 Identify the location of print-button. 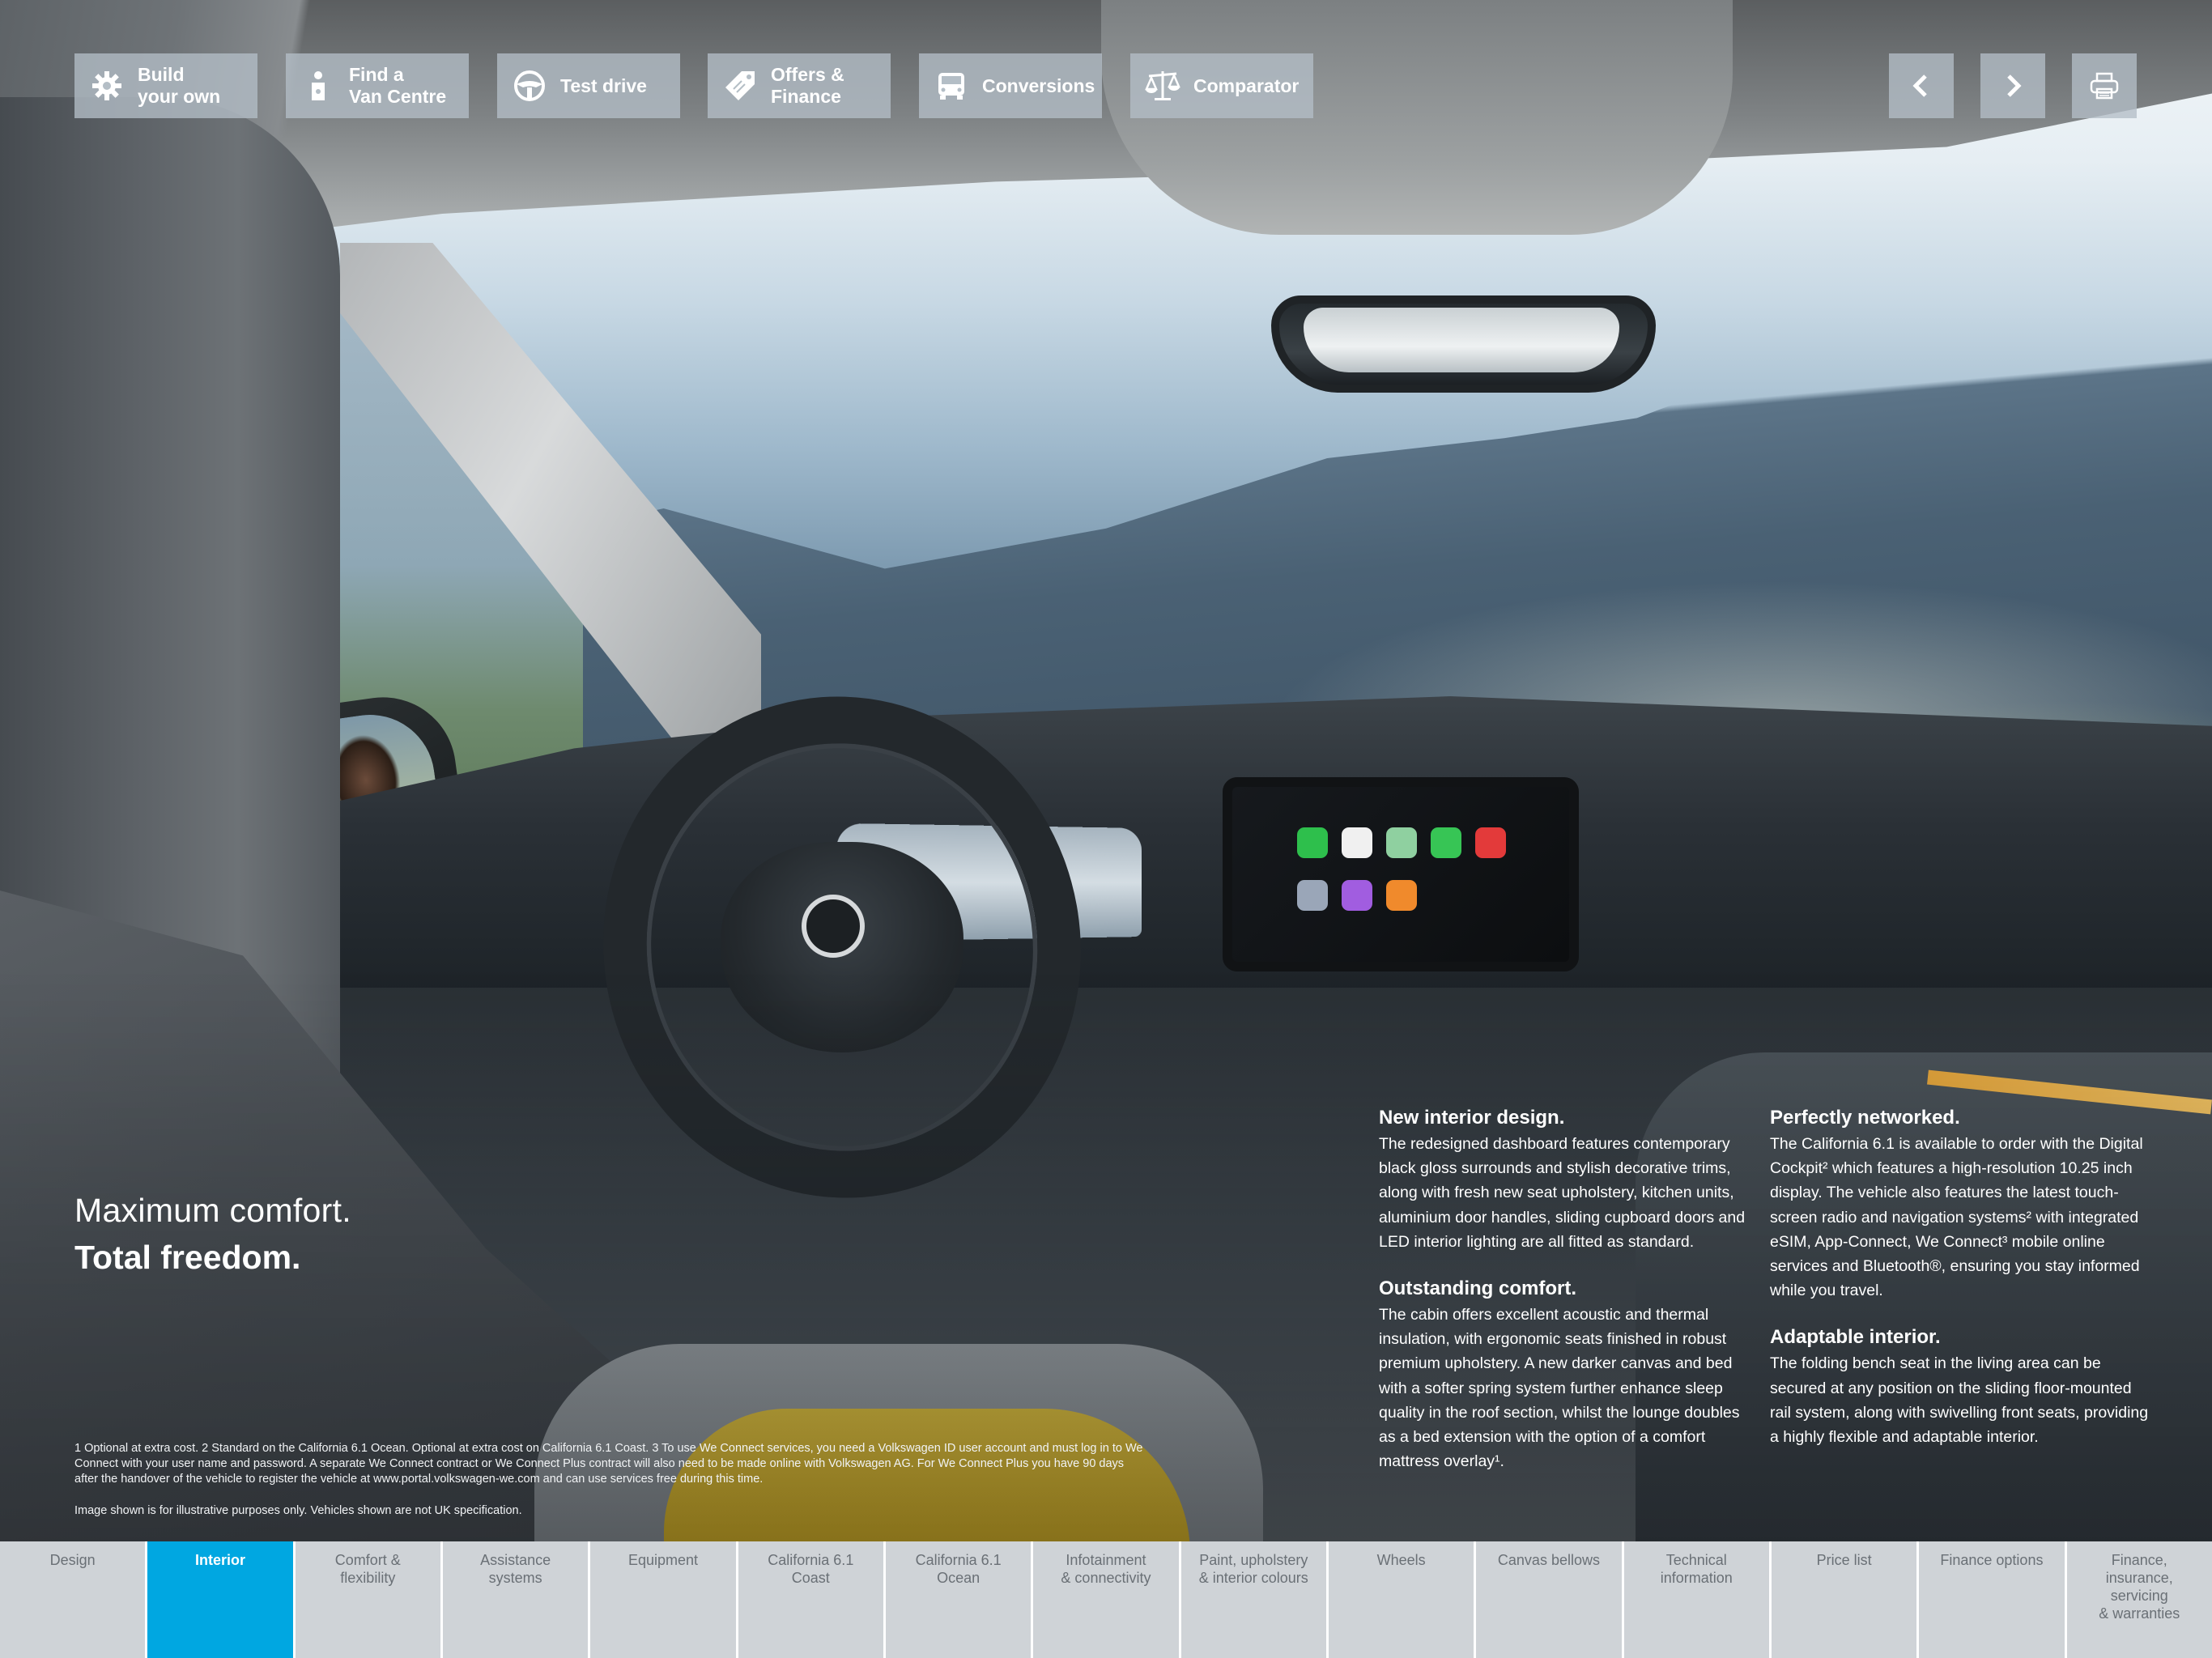
(2104, 85).